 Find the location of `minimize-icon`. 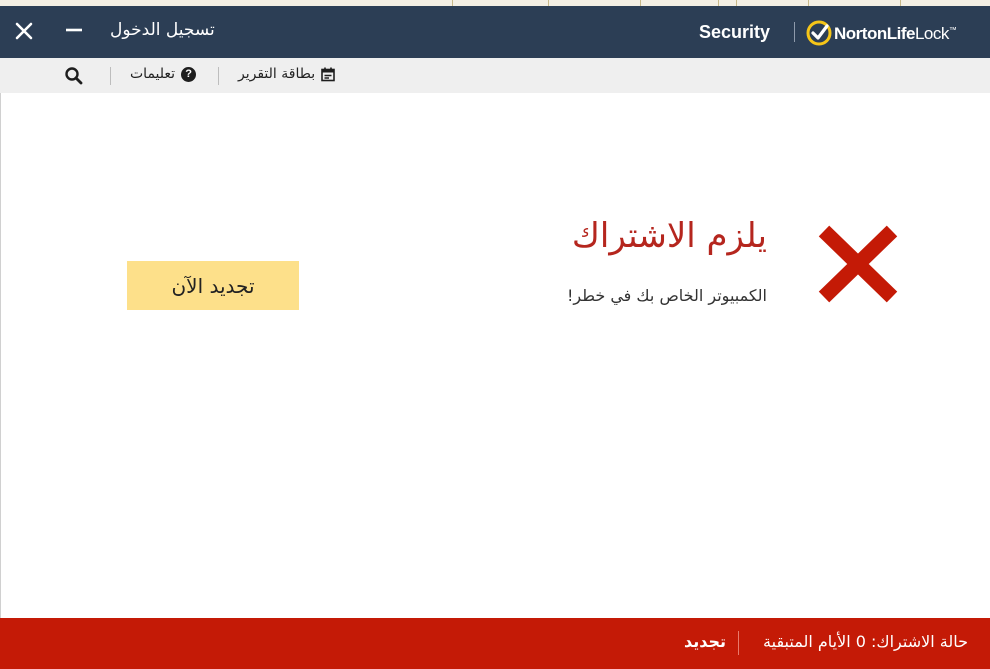

minimize-icon is located at coordinates (74, 30).